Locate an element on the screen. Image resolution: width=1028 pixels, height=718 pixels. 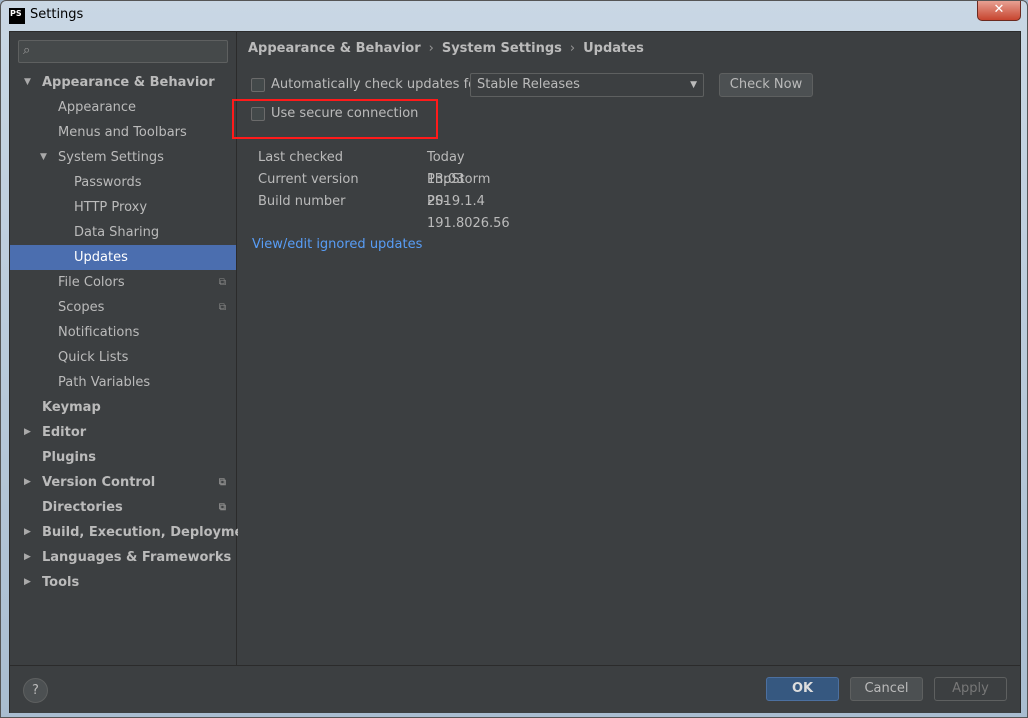
tree-item: Scopes ⧉ is located at coordinates (123, 307).